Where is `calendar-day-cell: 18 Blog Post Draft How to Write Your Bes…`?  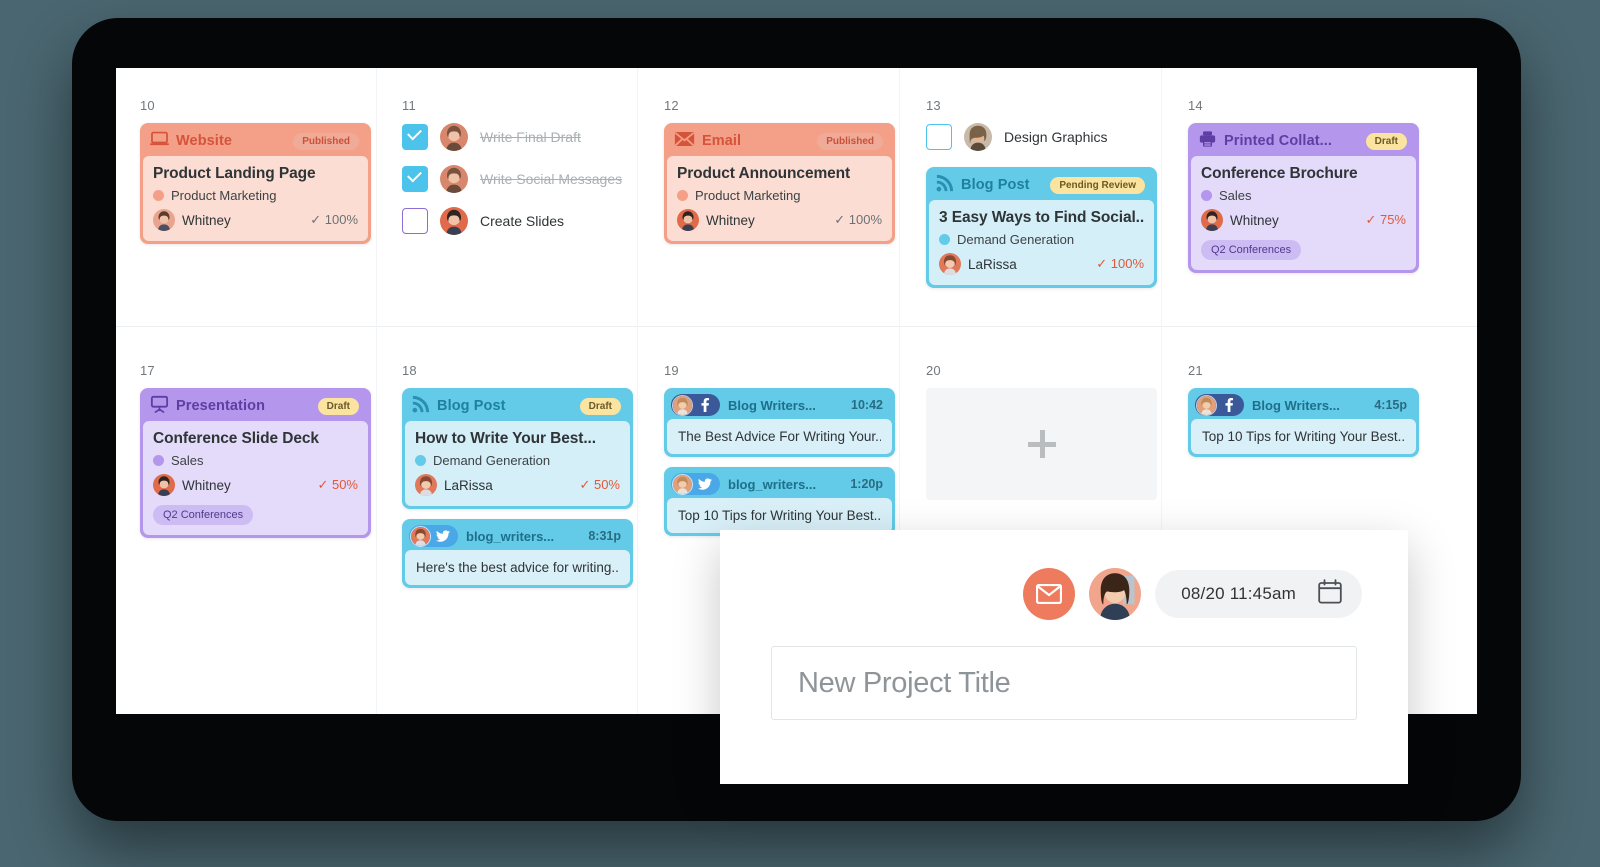 calendar-day-cell: 18 Blog Post Draft How to Write Your Bes… is located at coordinates (517, 475).